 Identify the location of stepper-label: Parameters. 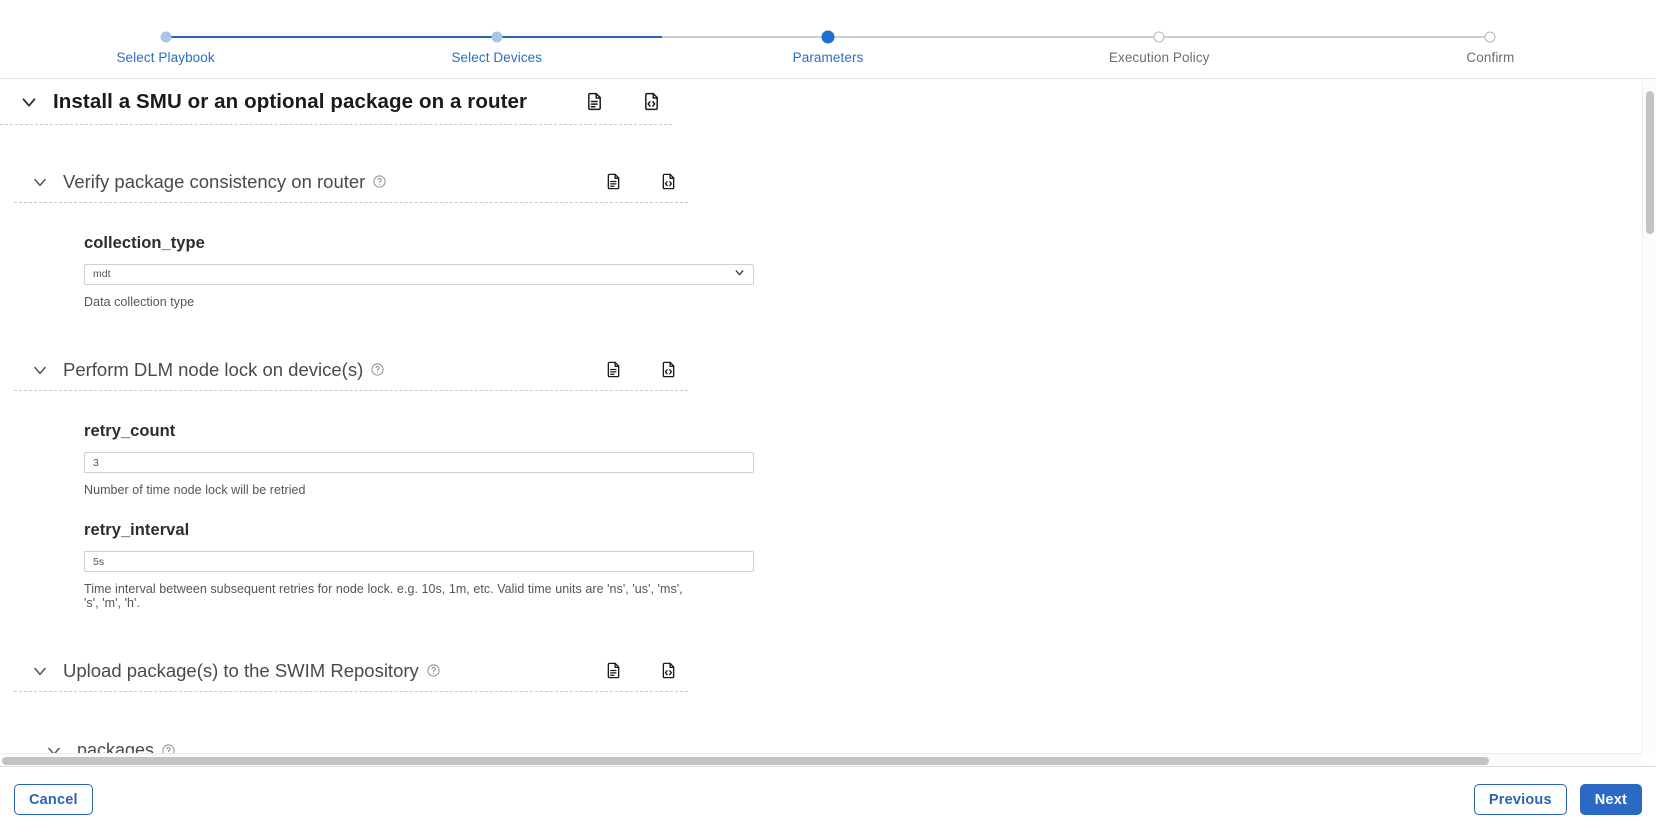
(828, 57).